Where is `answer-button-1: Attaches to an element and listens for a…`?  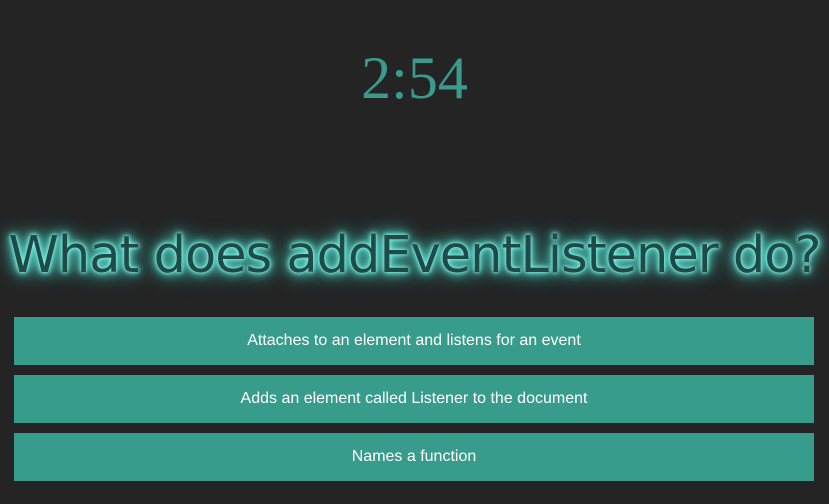
answer-button-1: Attaches to an element and listens for a… is located at coordinates (414, 341).